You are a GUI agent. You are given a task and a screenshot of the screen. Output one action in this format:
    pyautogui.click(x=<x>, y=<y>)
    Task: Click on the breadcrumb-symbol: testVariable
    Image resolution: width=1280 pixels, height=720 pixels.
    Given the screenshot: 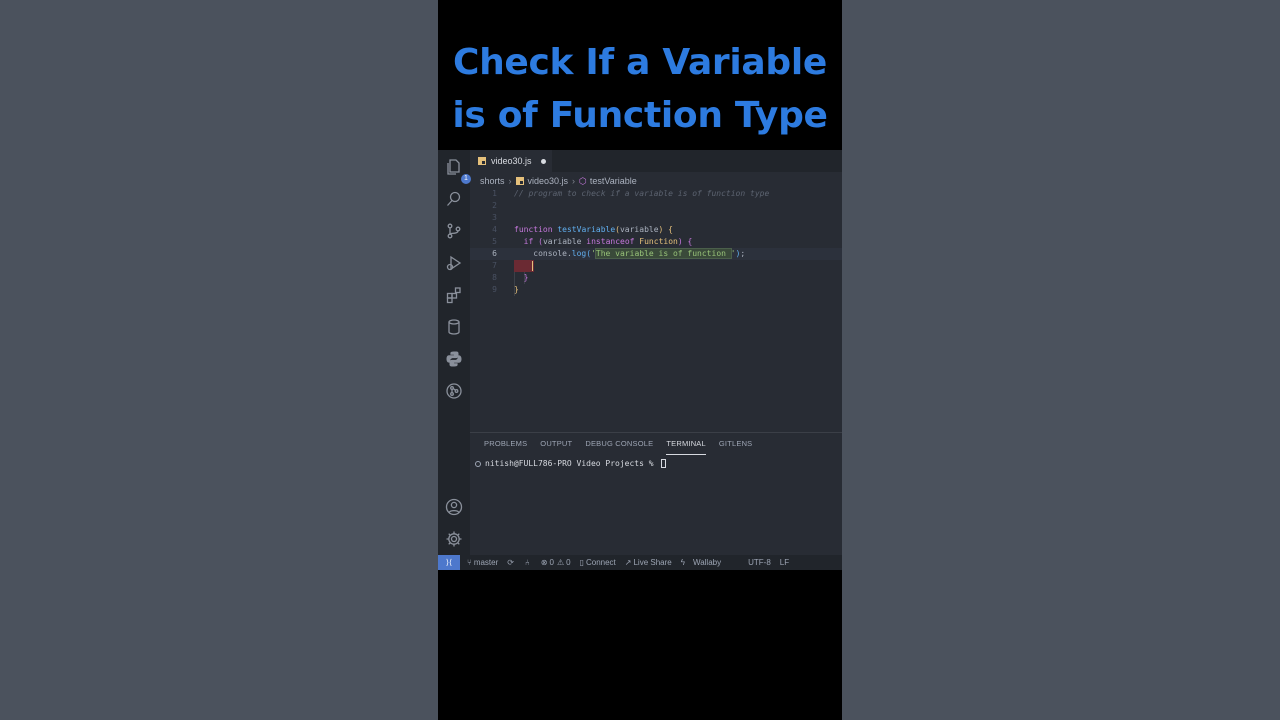 What is the action you would take?
    pyautogui.click(x=613, y=181)
    